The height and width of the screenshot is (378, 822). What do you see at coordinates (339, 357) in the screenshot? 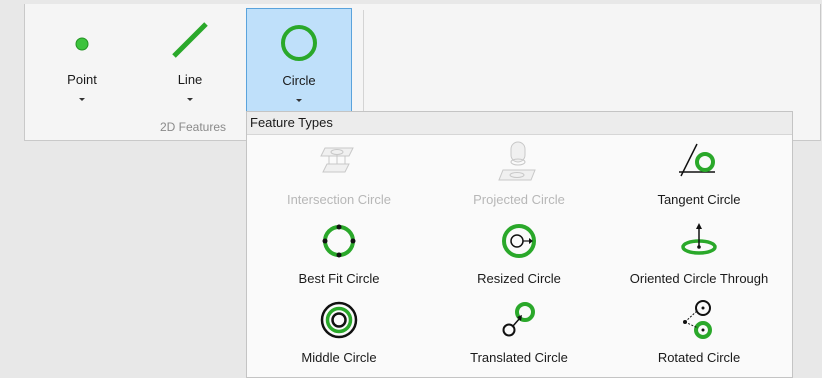
I see `middle-circle-label: Middle Circle` at bounding box center [339, 357].